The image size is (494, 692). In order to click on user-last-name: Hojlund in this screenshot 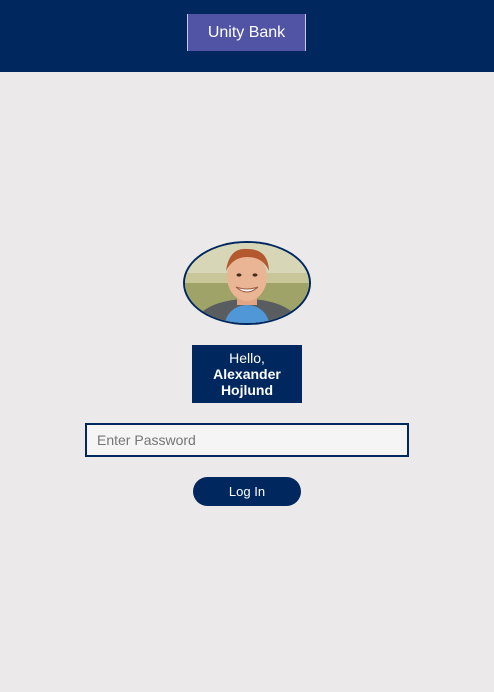, I will do `click(247, 390)`.